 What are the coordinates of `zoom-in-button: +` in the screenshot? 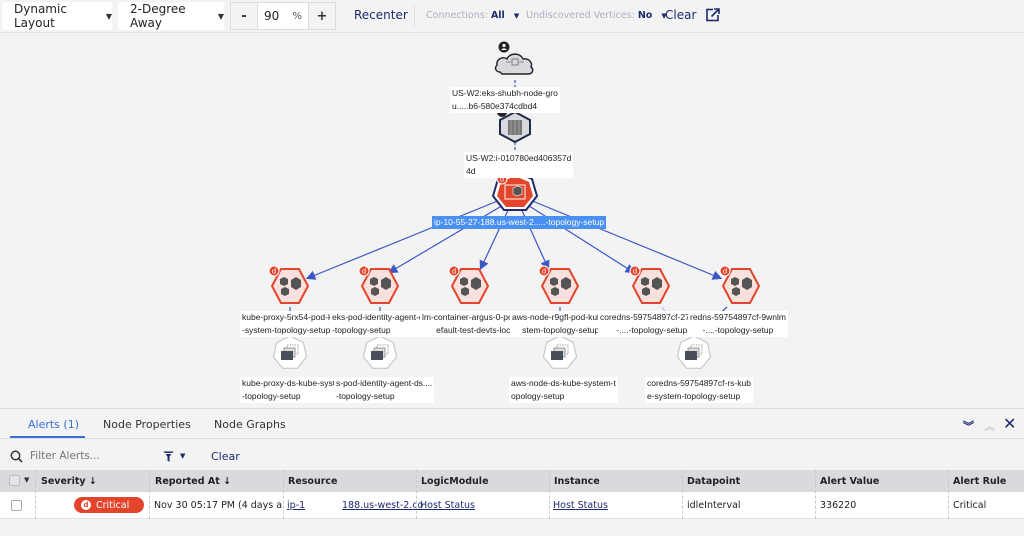 It's located at (322, 16).